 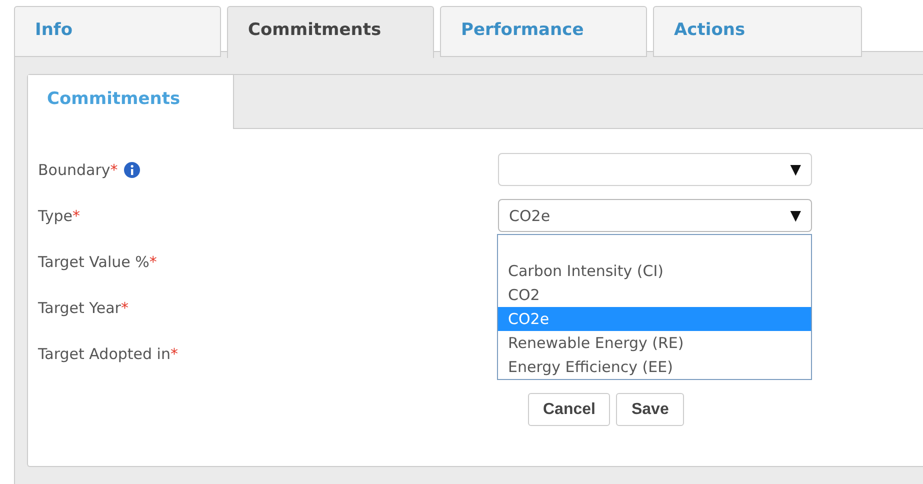 What do you see at coordinates (569, 409) in the screenshot?
I see `cancel-button: Cancel` at bounding box center [569, 409].